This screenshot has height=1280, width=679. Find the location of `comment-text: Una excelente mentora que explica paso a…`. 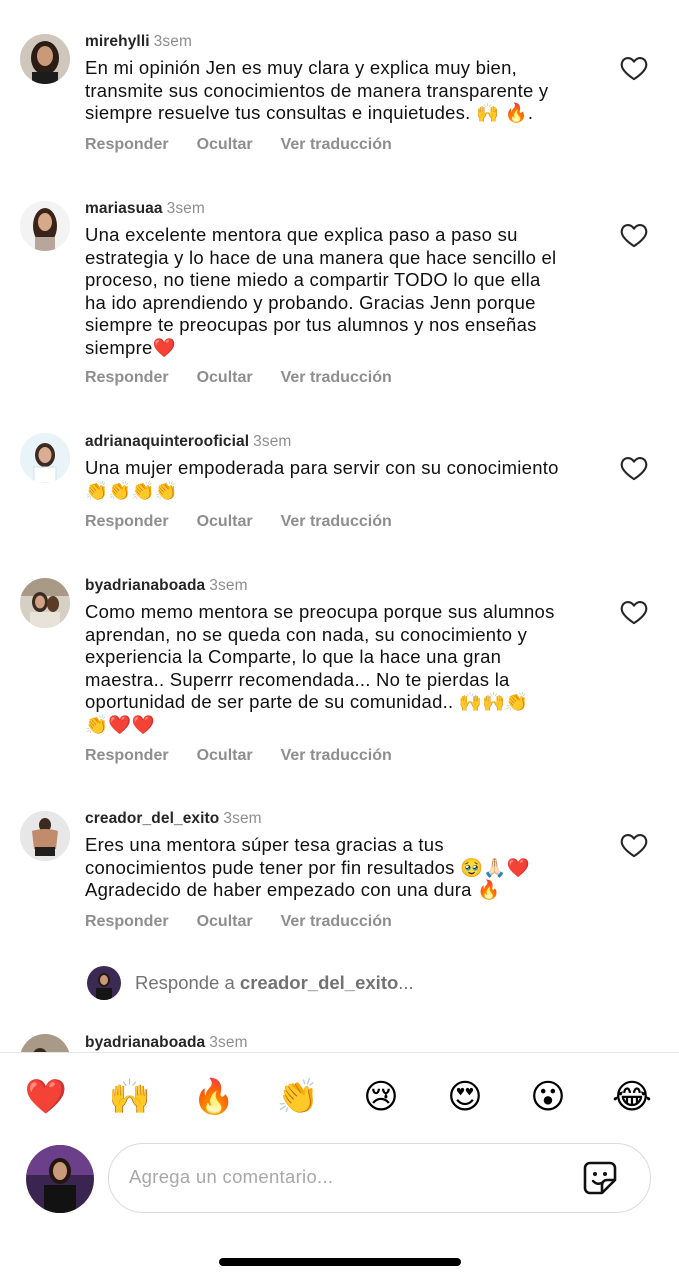

comment-text: Una excelente mentora que explica paso a… is located at coordinates (321, 291).